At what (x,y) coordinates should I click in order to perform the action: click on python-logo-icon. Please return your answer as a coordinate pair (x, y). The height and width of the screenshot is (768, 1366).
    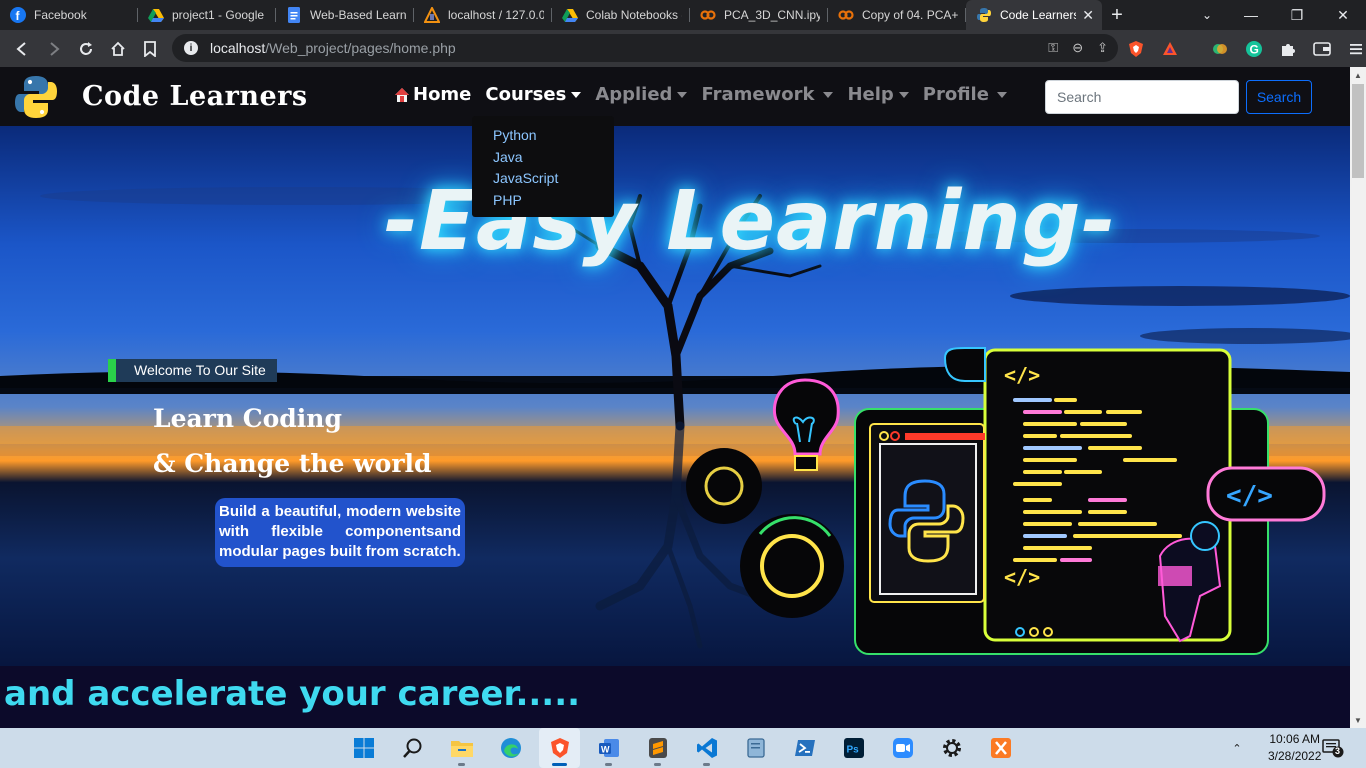
    Looking at the image, I should click on (36, 97).